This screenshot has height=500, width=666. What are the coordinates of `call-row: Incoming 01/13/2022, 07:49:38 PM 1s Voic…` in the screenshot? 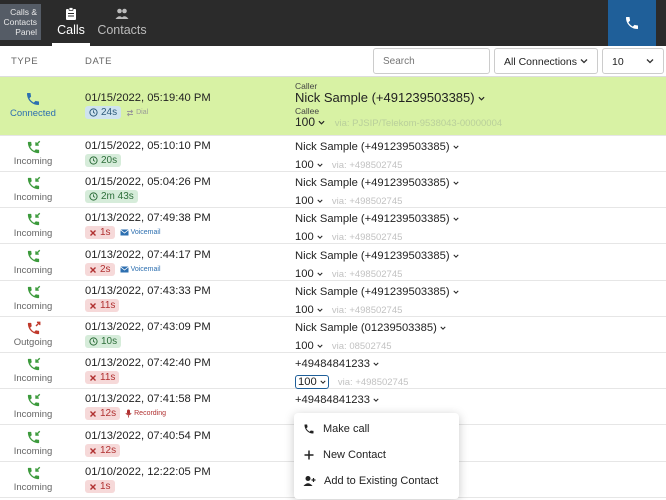 It's located at (333, 226).